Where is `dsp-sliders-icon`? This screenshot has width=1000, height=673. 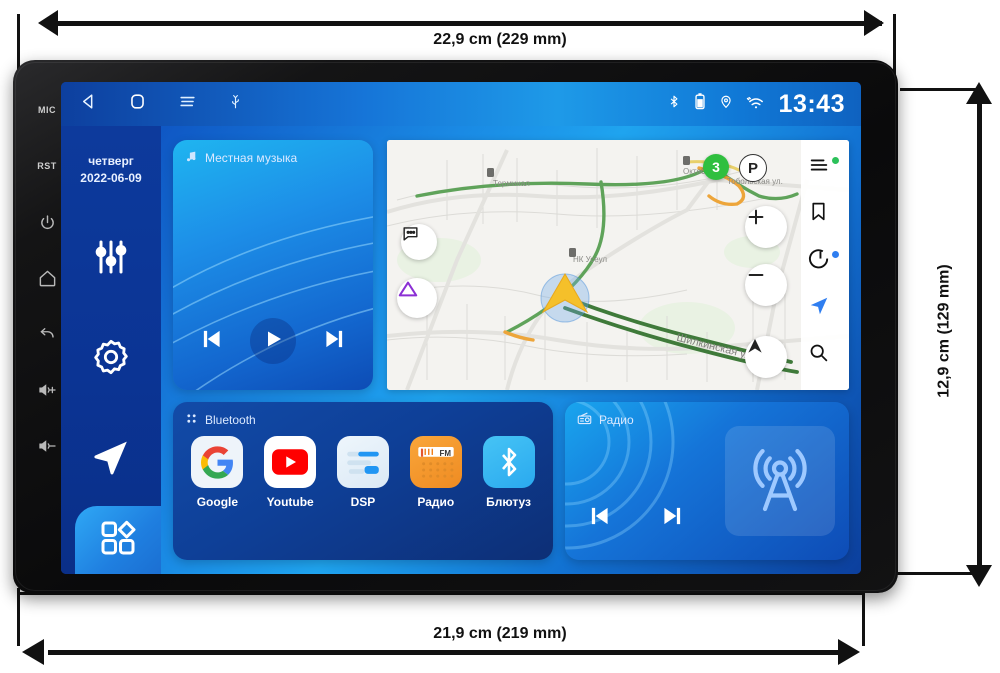 dsp-sliders-icon is located at coordinates (362, 462).